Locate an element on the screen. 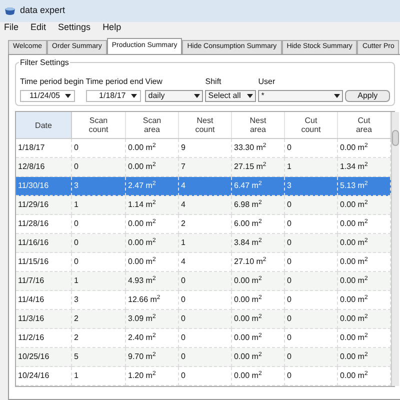 Image resolution: width=400 pixels, height=400 pixels. menu-item: Settings is located at coordinates (74, 28).